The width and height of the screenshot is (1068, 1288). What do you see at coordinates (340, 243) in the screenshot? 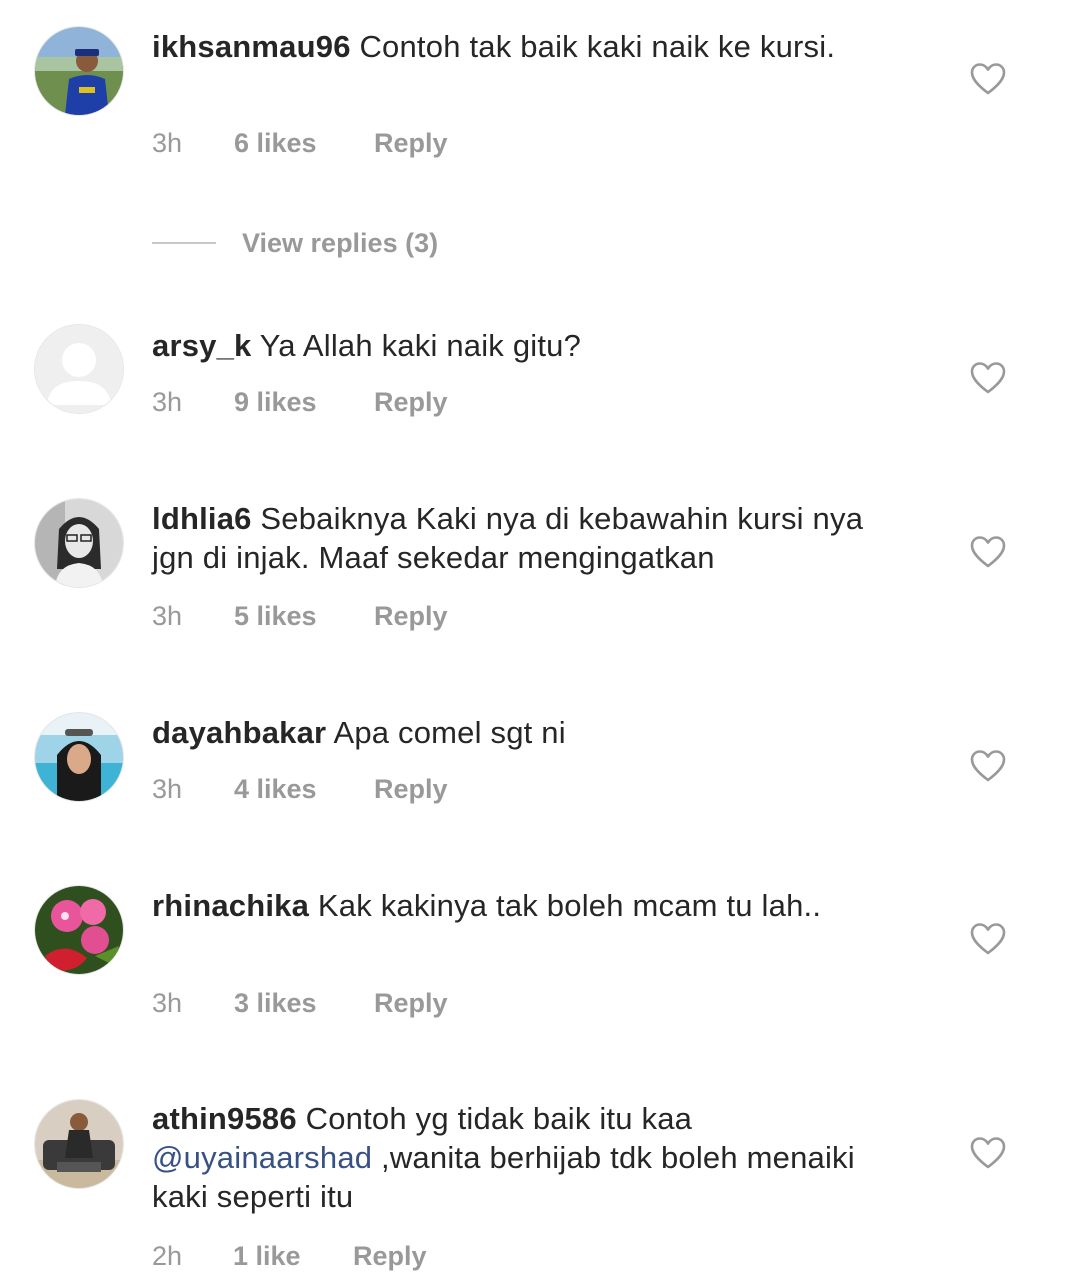
I see `view-replies-label: View replies (3)` at bounding box center [340, 243].